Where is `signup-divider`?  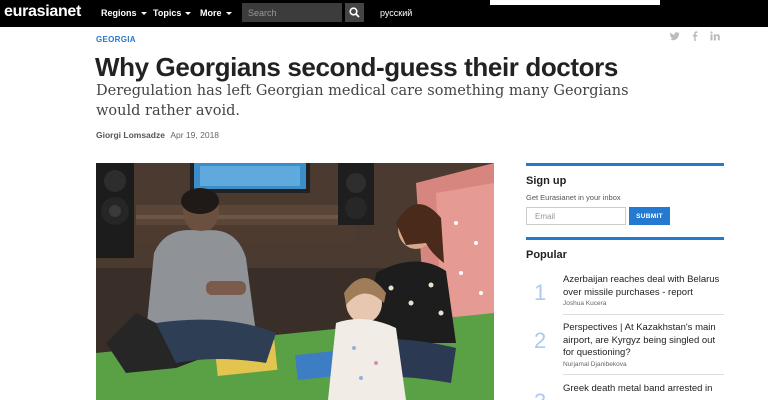
signup-divider is located at coordinates (625, 164).